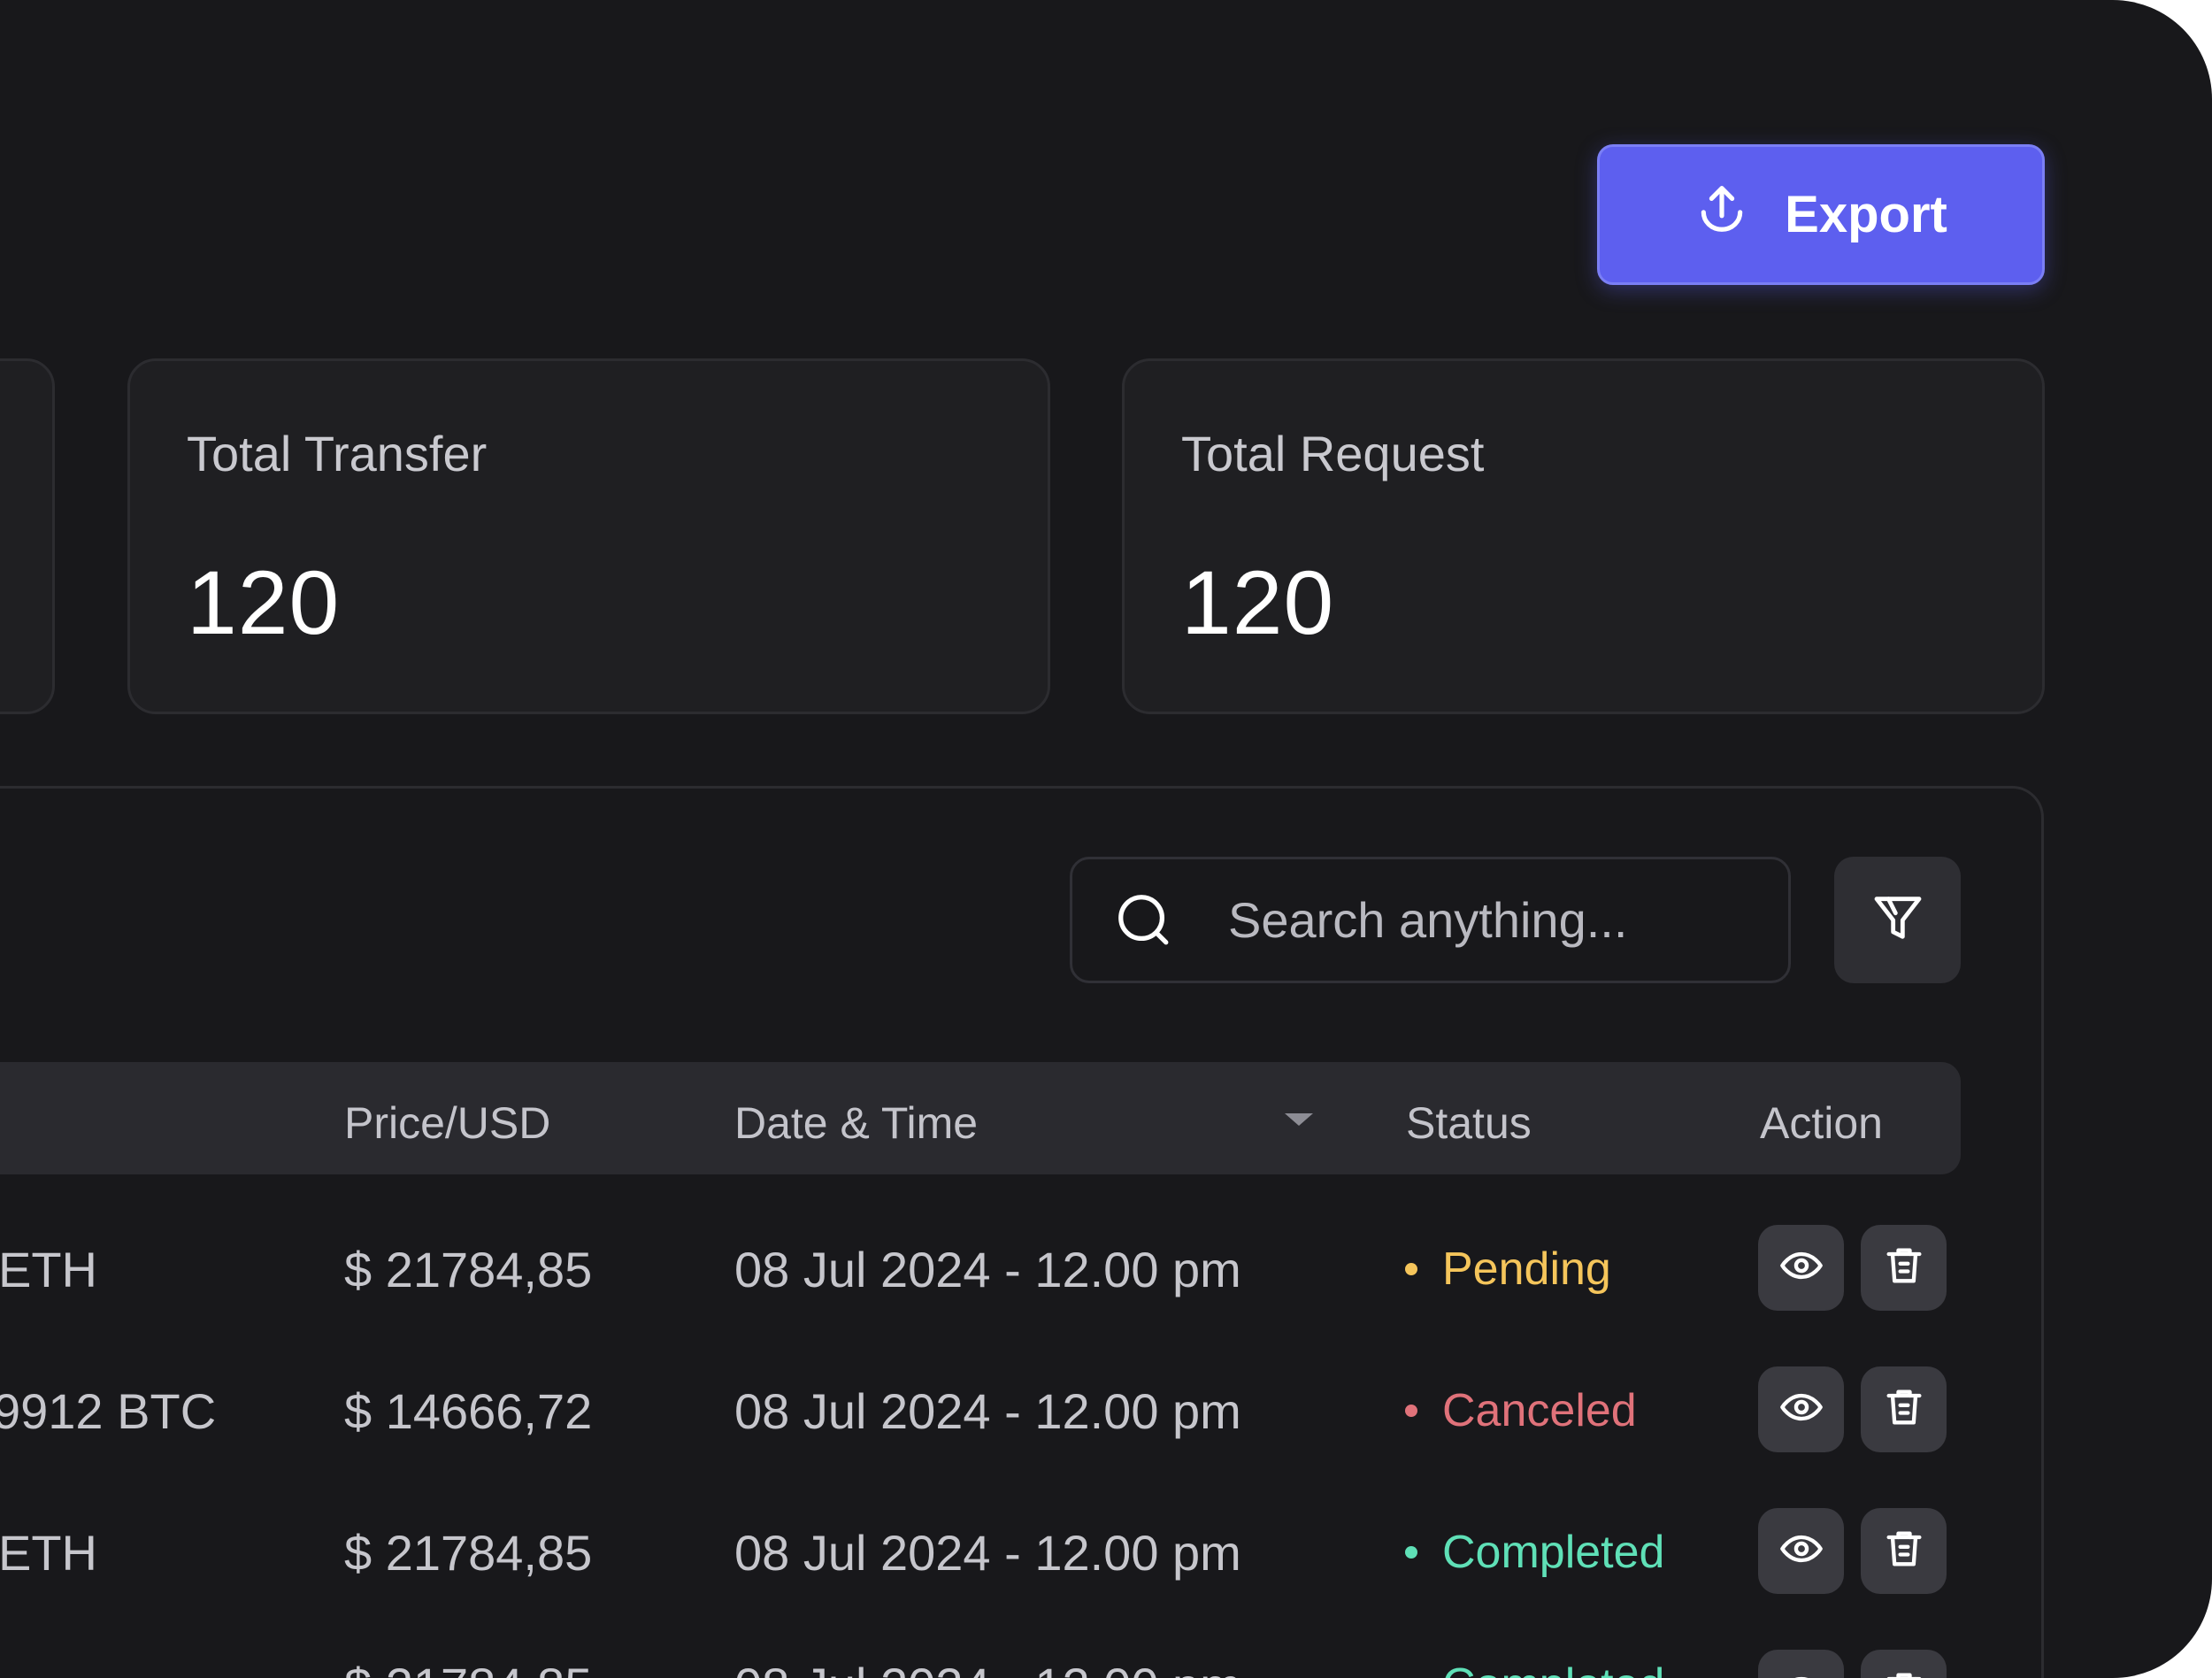  I want to click on status-badge: Pending, so click(1508, 1269).